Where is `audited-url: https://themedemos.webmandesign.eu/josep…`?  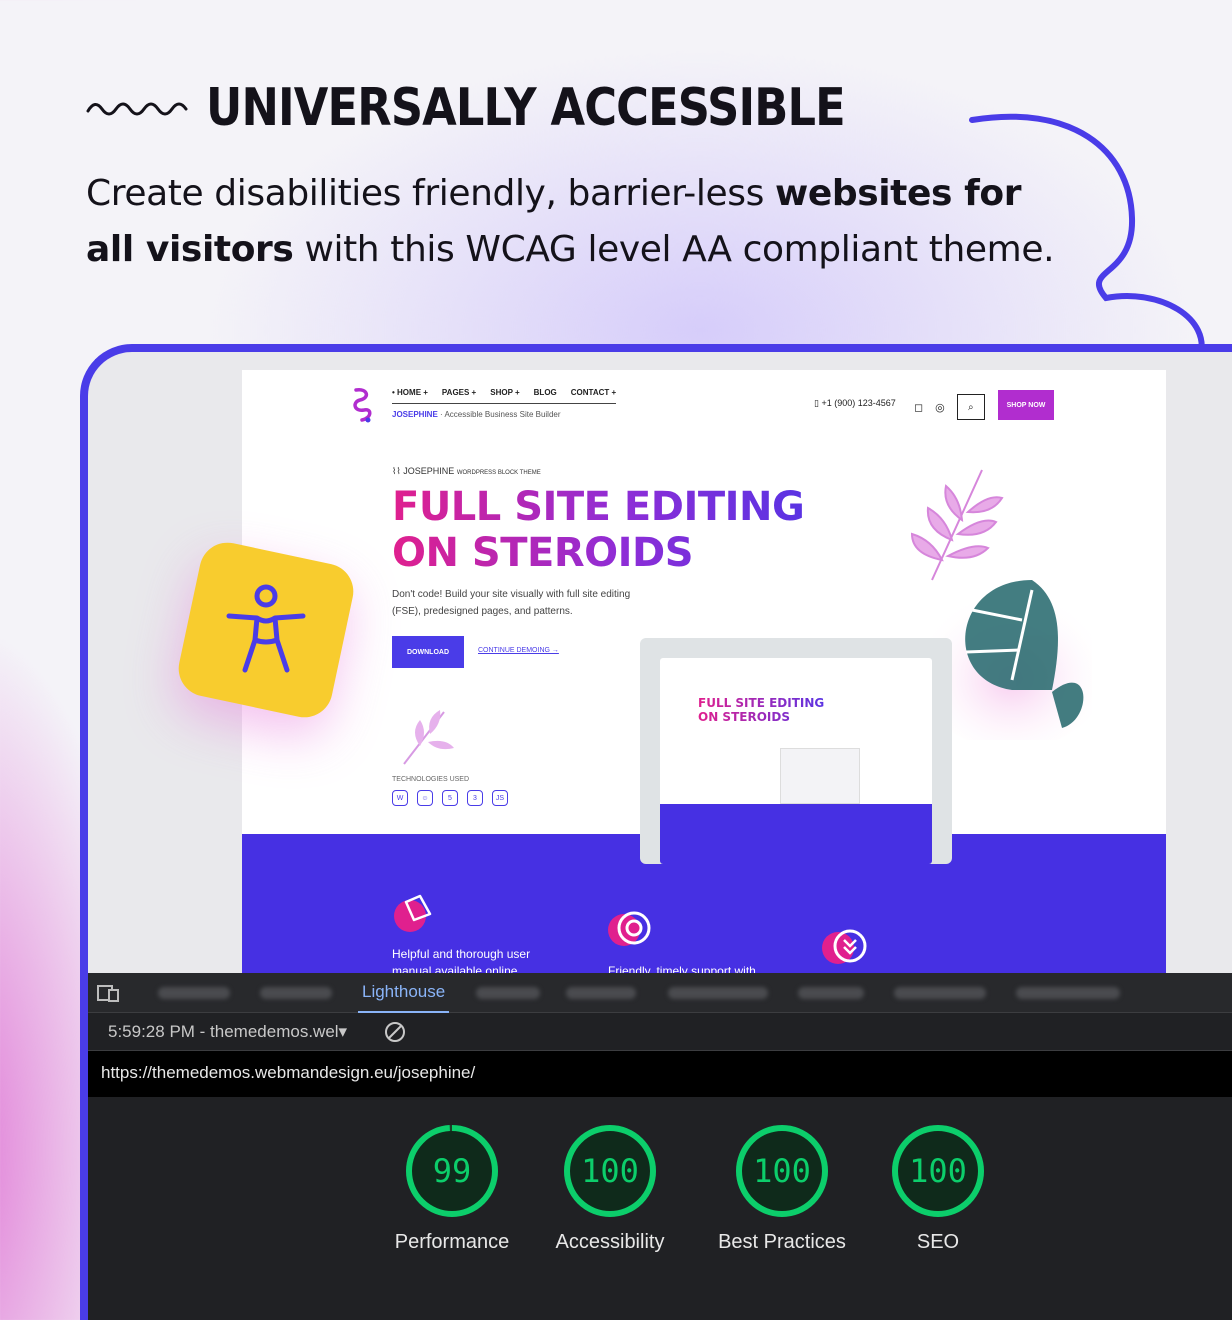 audited-url: https://themedemos.webmandesign.eu/josep… is located at coordinates (288, 1072).